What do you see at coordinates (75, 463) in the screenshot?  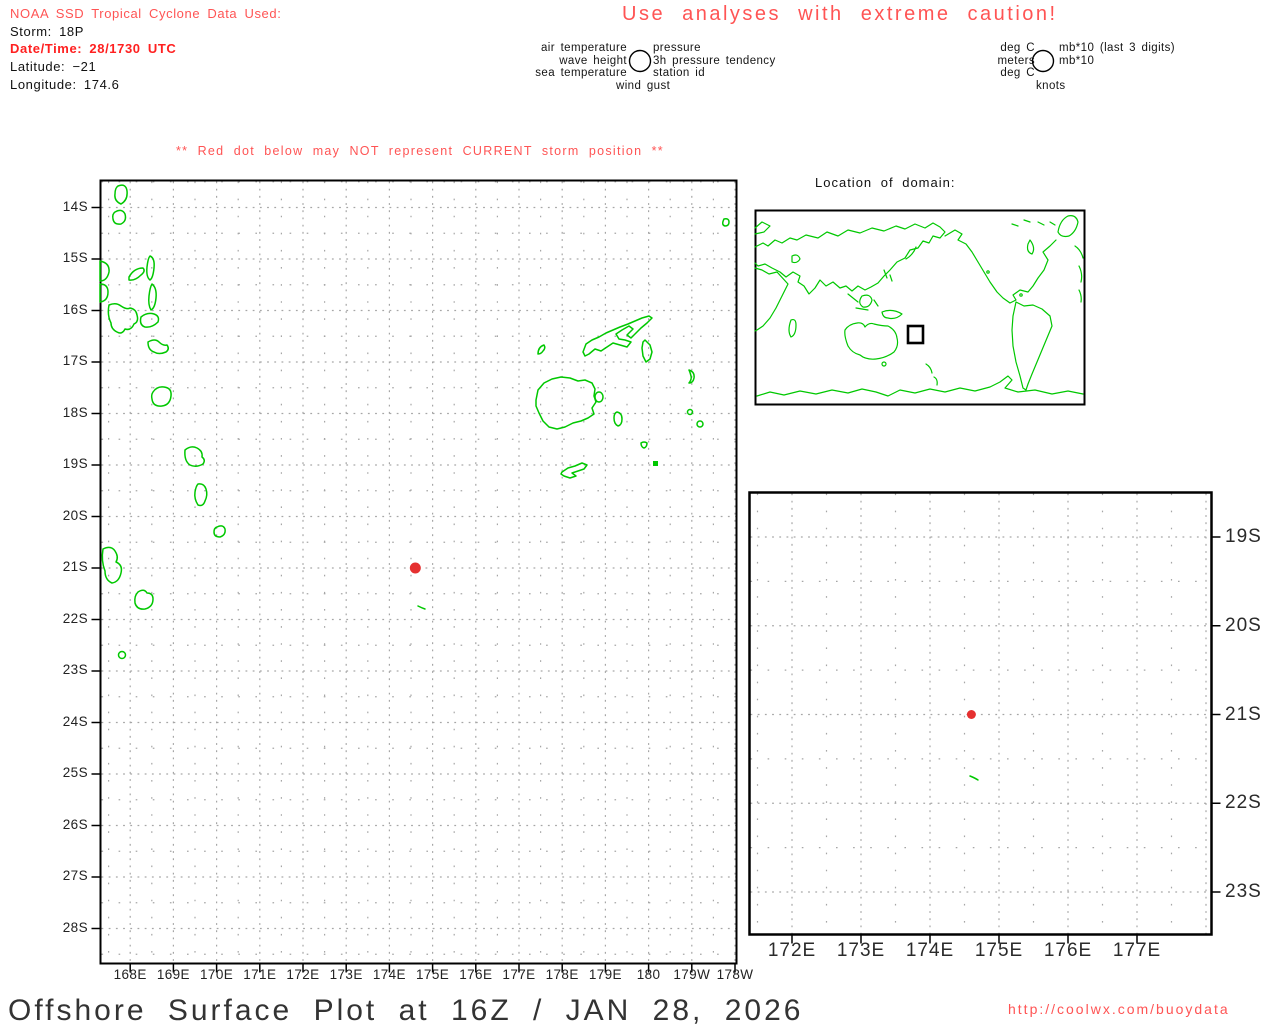 I see `main-map-lat-tick-label: 19S` at bounding box center [75, 463].